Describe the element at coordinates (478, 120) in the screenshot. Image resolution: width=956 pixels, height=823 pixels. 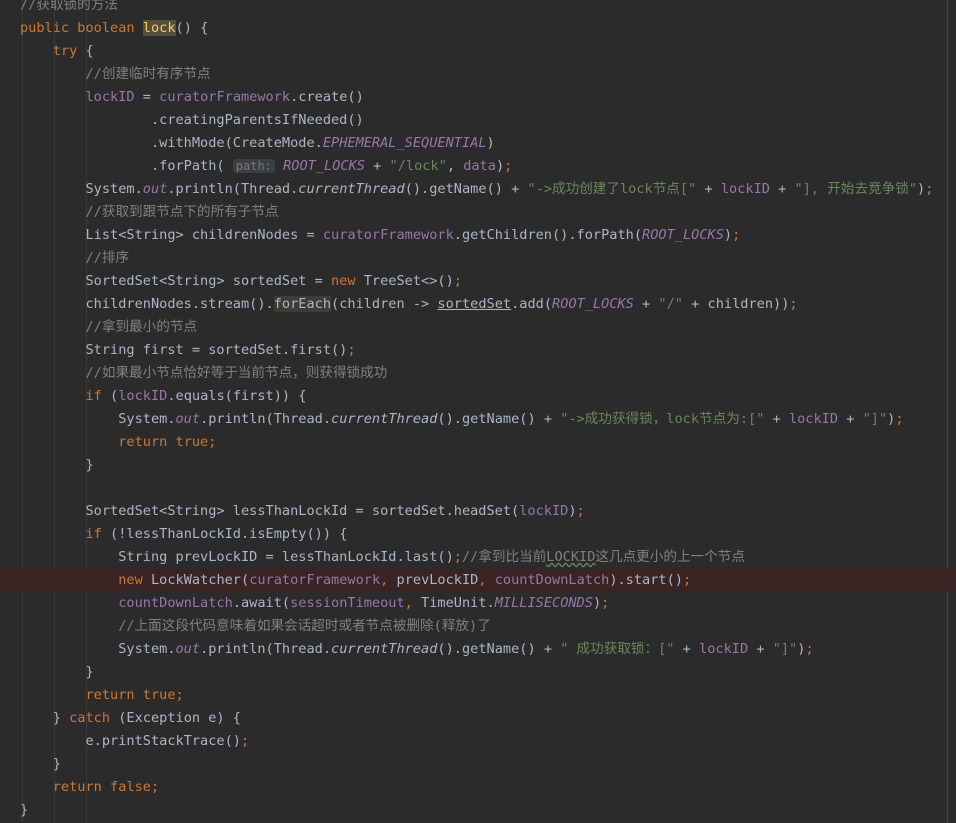
I see `code-line: .creatingParentsIfNeeded()` at that location.